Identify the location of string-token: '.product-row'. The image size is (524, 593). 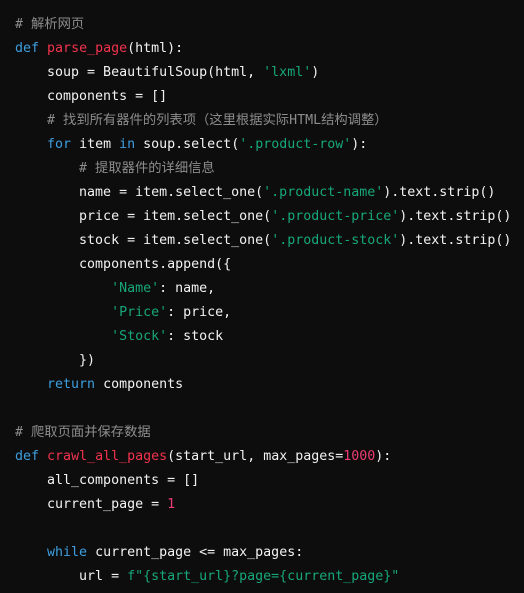
(295, 144).